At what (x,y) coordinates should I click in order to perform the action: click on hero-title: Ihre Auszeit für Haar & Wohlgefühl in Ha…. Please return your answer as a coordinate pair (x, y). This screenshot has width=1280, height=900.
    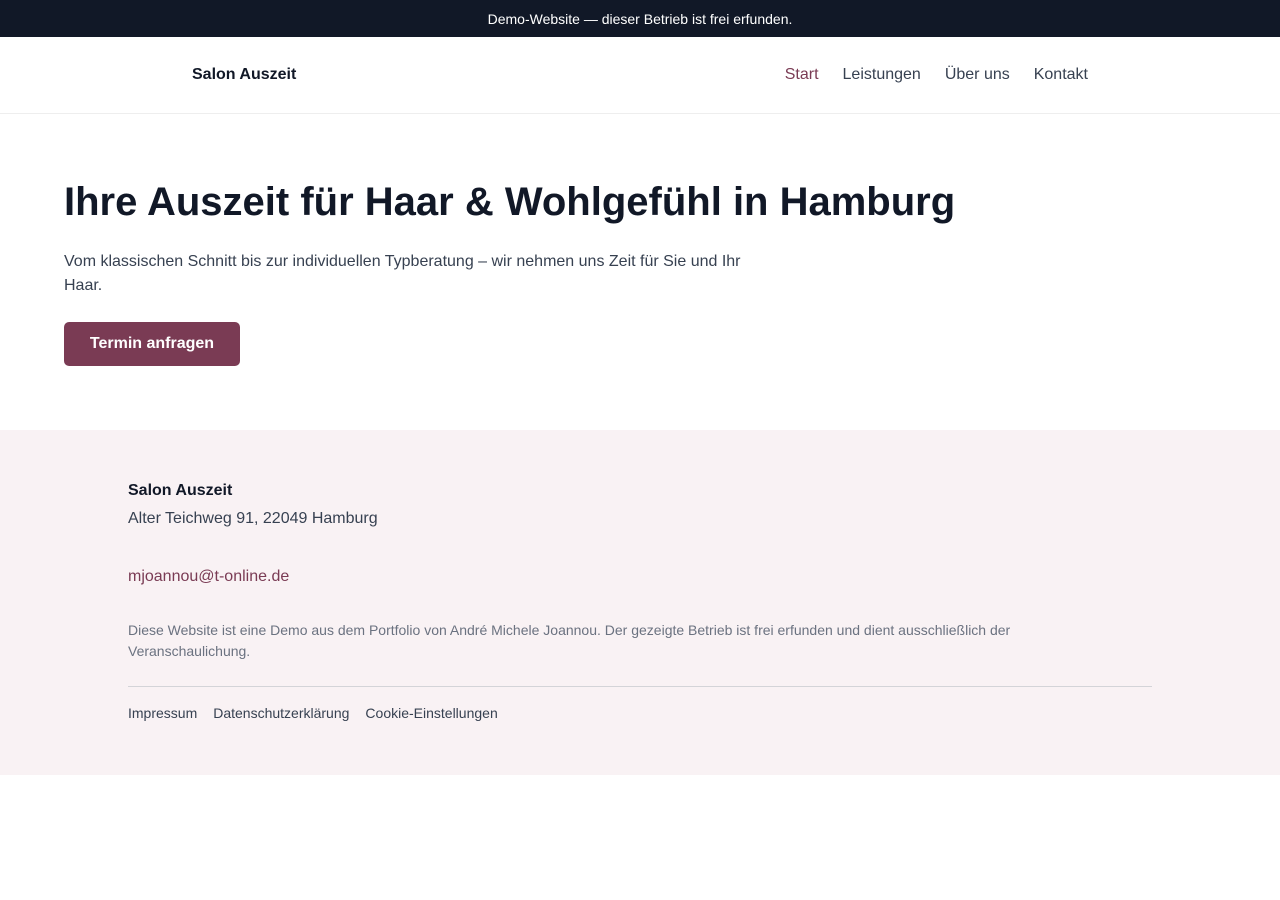
    Looking at the image, I should click on (510, 202).